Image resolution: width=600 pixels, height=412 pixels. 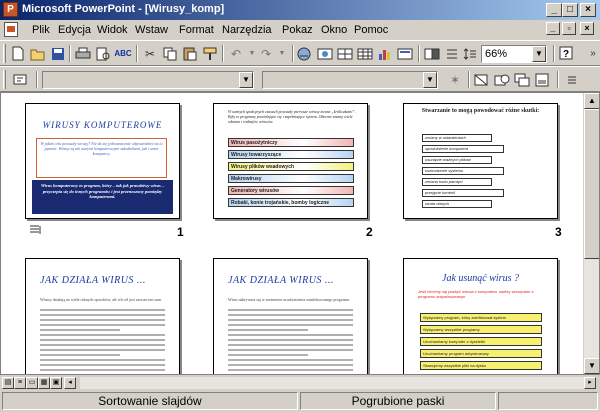 What do you see at coordinates (291, 142) in the screenshot?
I see `virus-type-bar: Wirus pasożytniczy` at bounding box center [291, 142].